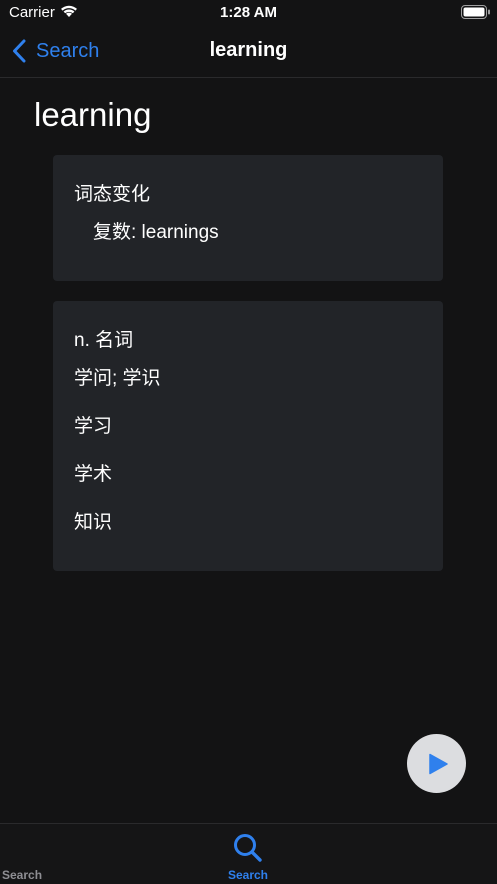 The width and height of the screenshot is (497, 884). I want to click on word-title: learning, so click(93, 114).